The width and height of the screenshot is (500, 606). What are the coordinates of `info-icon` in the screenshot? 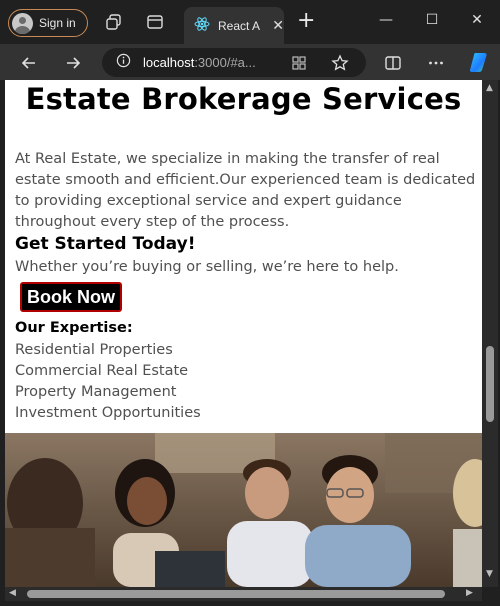 It's located at (123, 62).